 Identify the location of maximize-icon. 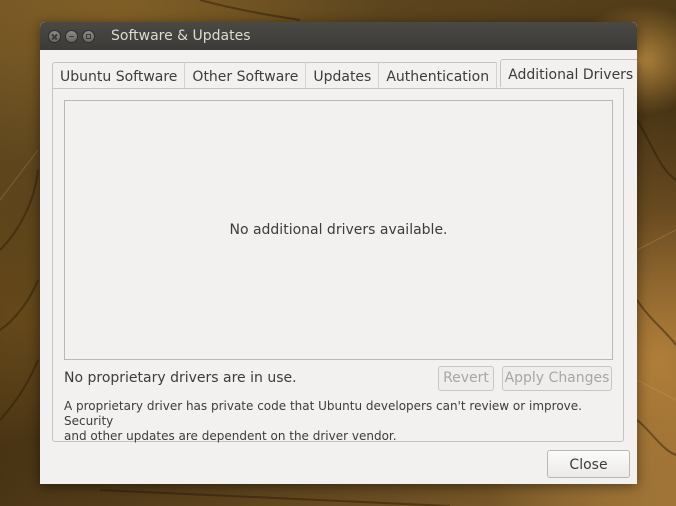
(88, 36).